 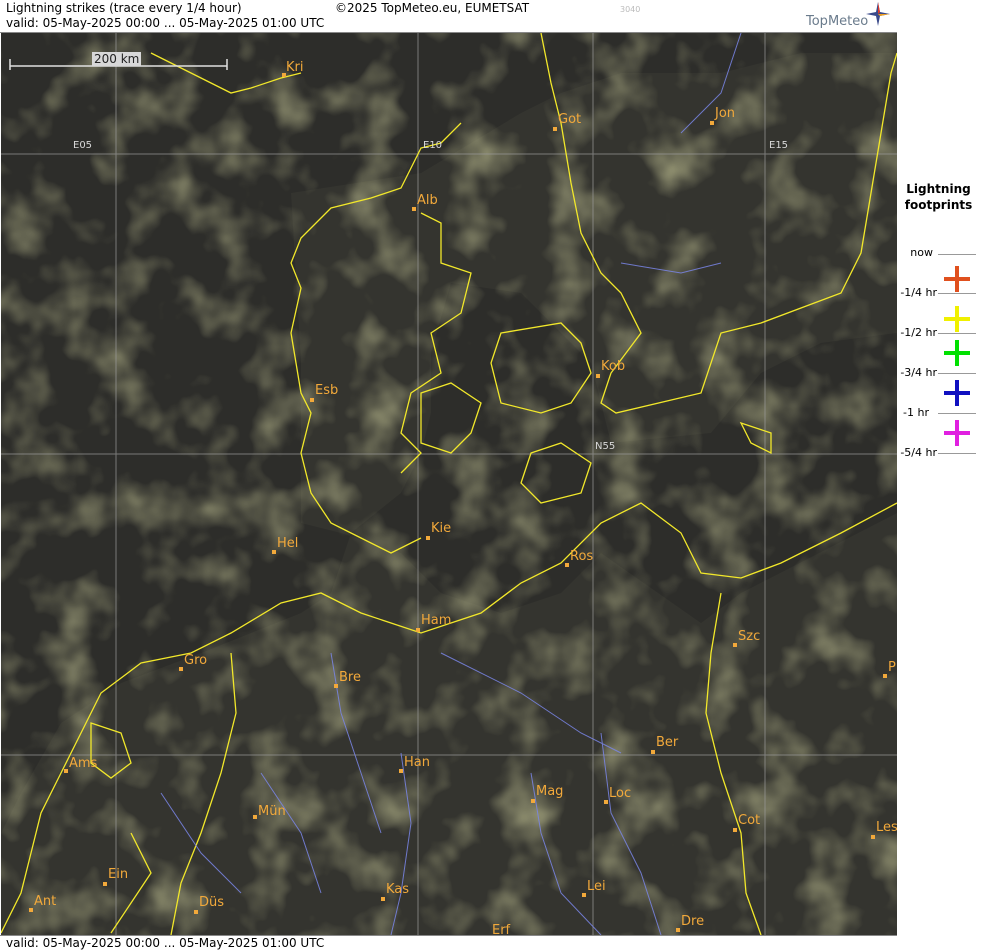 What do you see at coordinates (957, 279) in the screenshot?
I see `cross-orange-icon` at bounding box center [957, 279].